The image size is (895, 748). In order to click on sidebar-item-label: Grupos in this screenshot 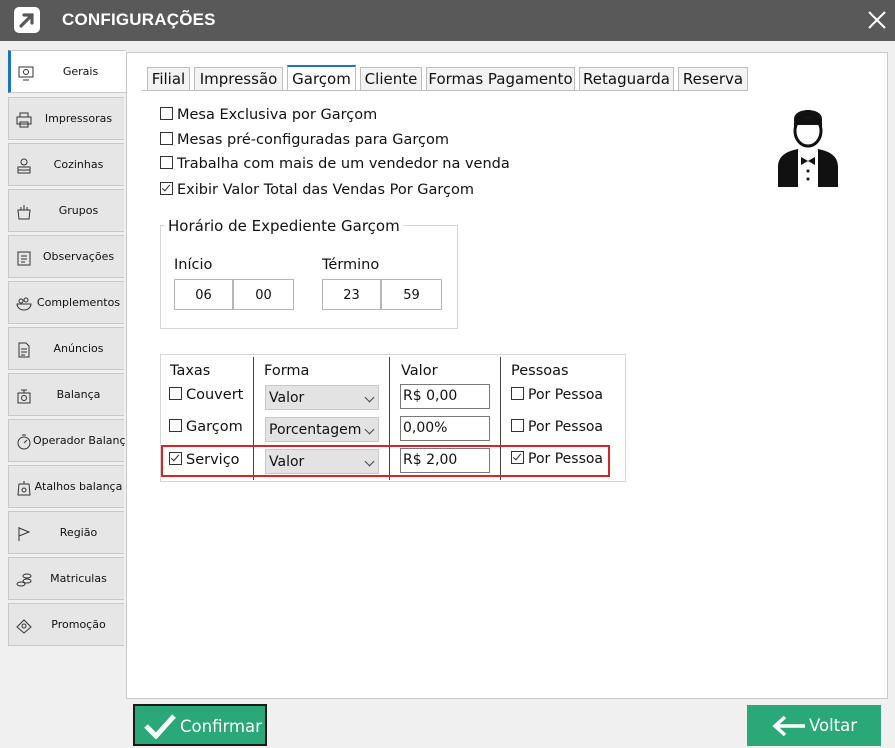, I will do `click(78, 210)`.